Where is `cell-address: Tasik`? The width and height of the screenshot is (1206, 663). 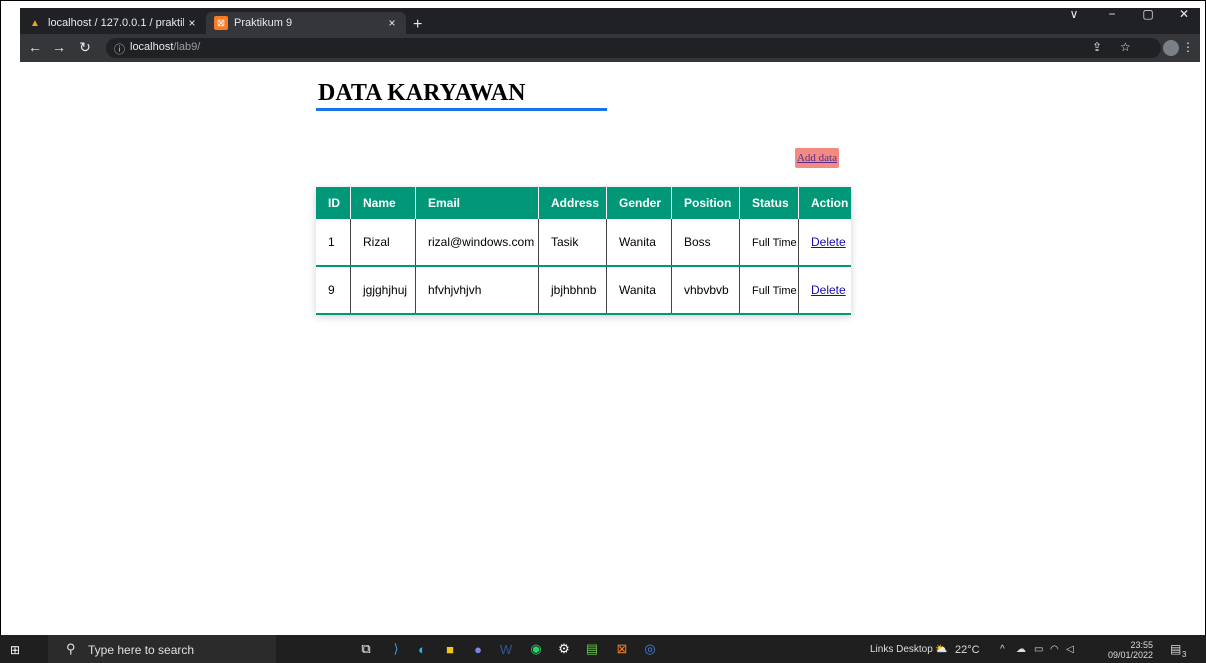
cell-address: Tasik is located at coordinates (572, 243).